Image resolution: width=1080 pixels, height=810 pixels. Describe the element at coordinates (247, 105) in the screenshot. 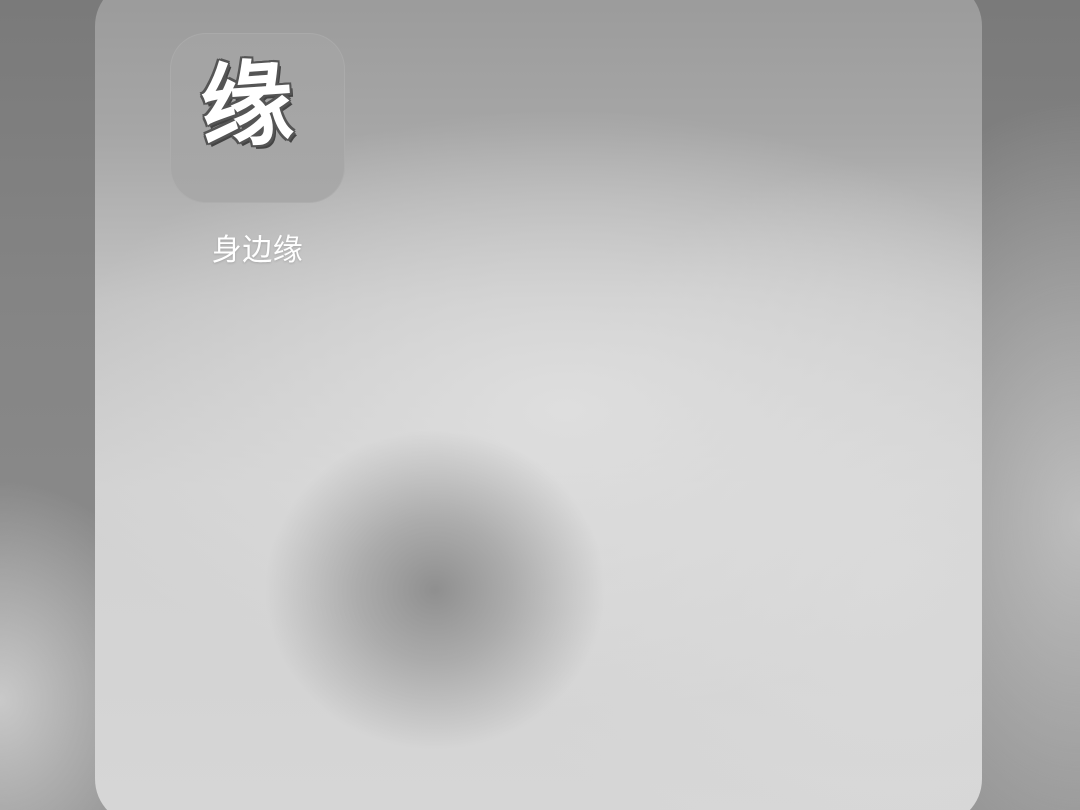

I see `yuan-logo-icon: 缘` at that location.